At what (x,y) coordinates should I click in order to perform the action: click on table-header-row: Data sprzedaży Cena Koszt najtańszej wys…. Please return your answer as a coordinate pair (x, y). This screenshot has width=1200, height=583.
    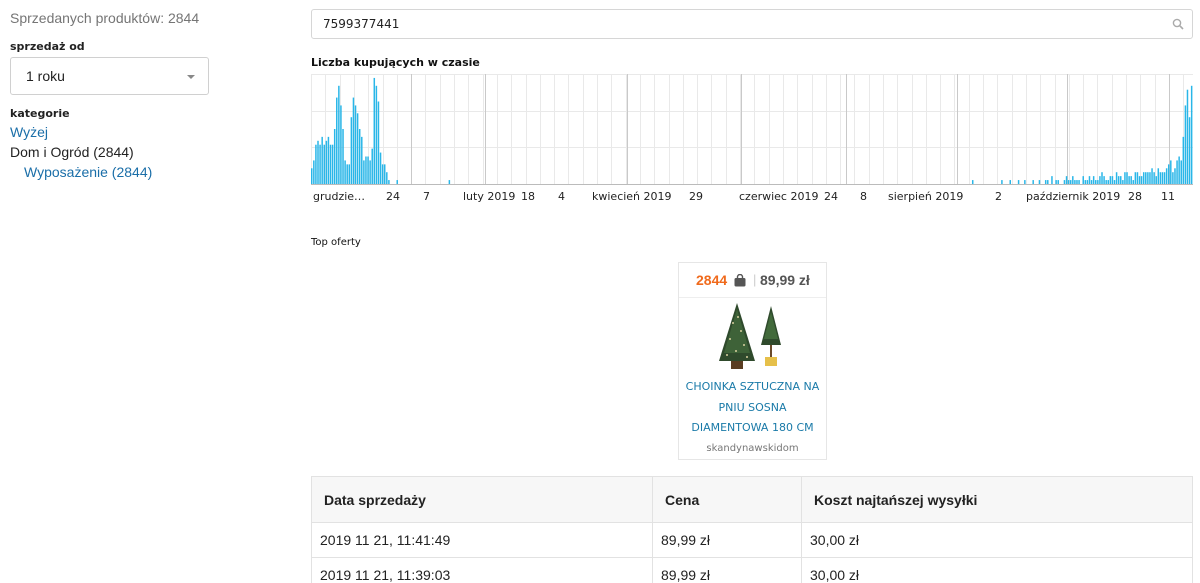
    Looking at the image, I should click on (752, 499).